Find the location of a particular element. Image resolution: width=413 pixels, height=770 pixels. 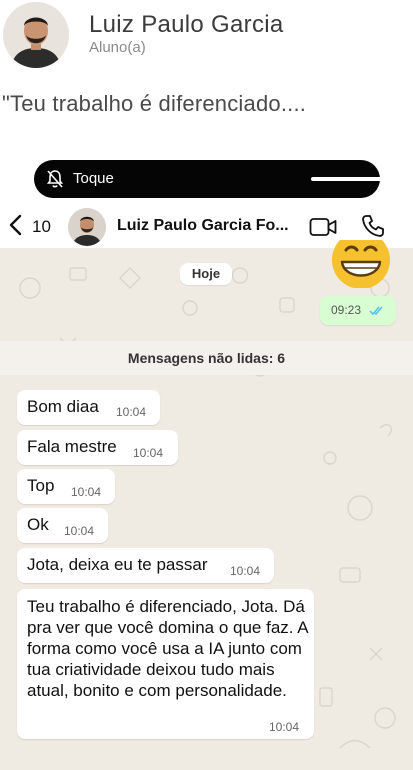

profile-avatar is located at coordinates (36, 35).